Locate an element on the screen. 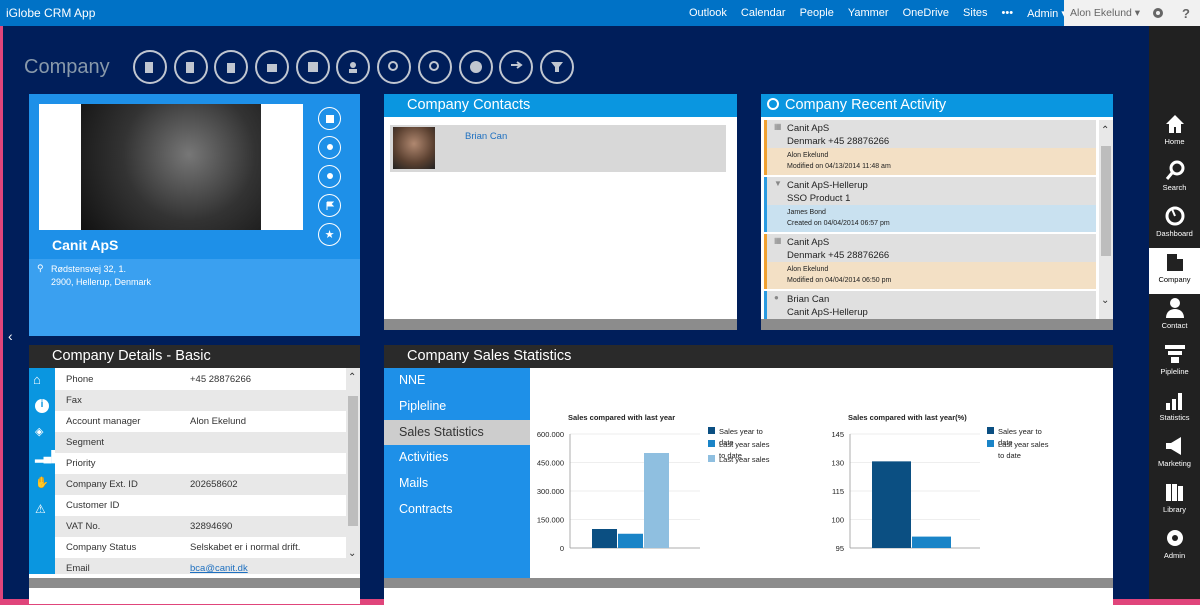 The width and height of the screenshot is (1200, 605). activity-title: Company Recent Activity is located at coordinates (866, 105).